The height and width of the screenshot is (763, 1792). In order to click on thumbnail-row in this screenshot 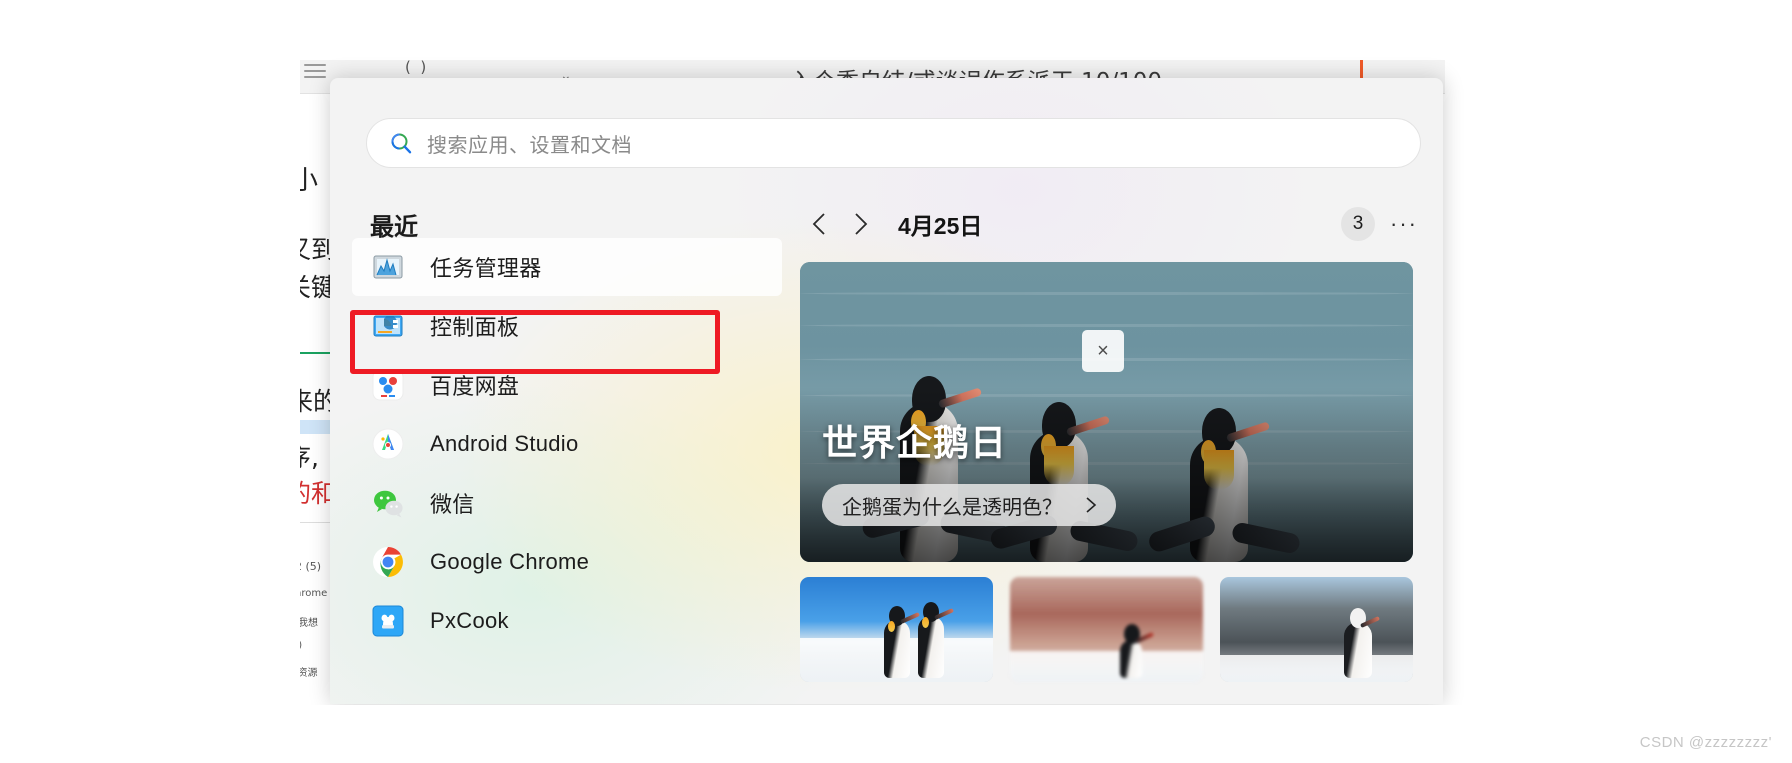, I will do `click(1112, 629)`.